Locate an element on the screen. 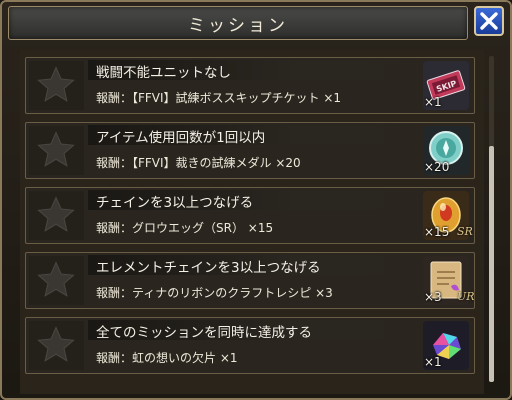 This screenshot has width=512, height=400. reward-quantity: ×15 is located at coordinates (437, 232).